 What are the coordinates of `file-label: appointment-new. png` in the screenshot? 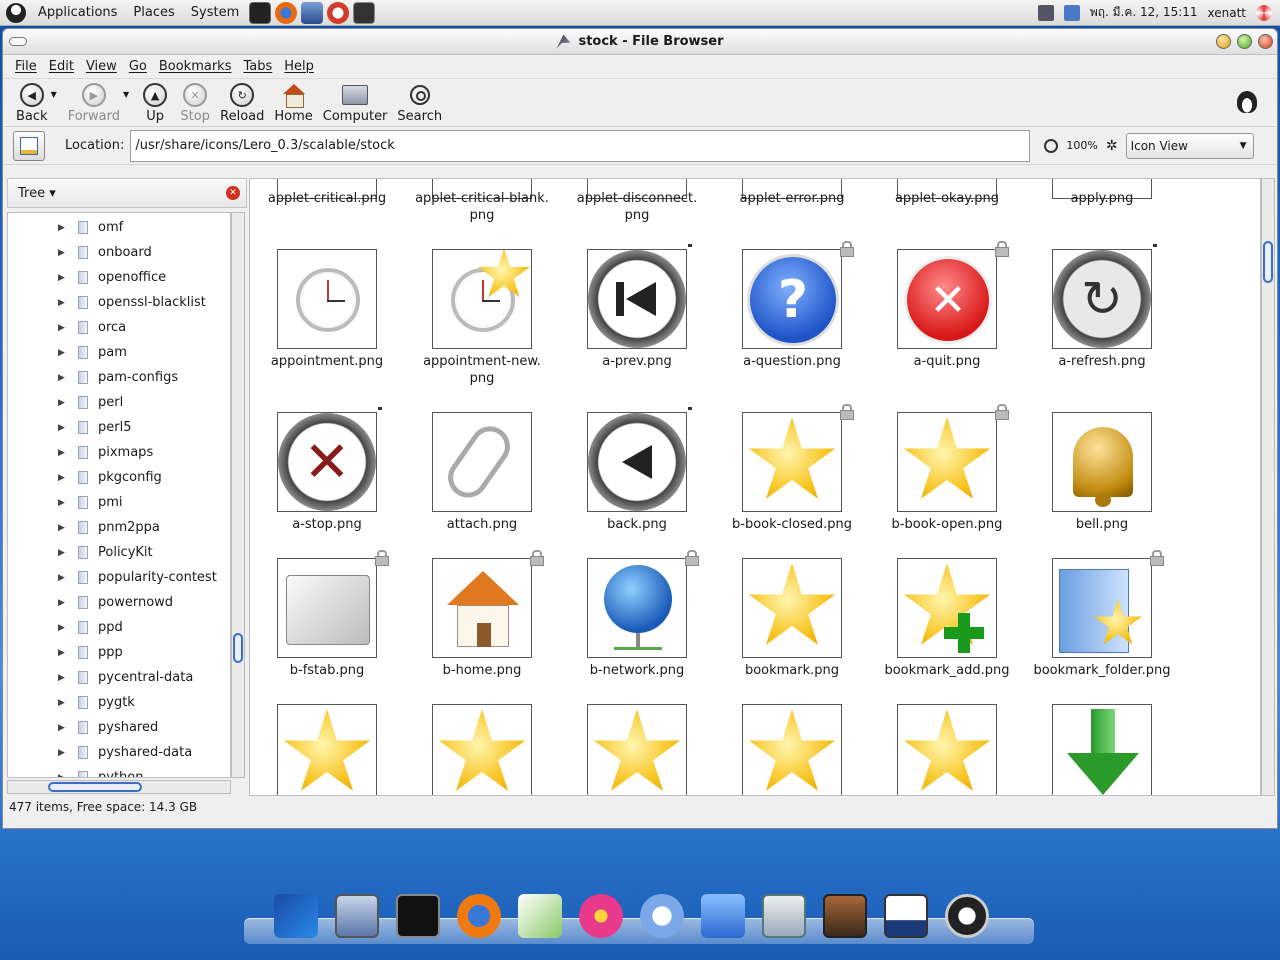 It's located at (482, 370).